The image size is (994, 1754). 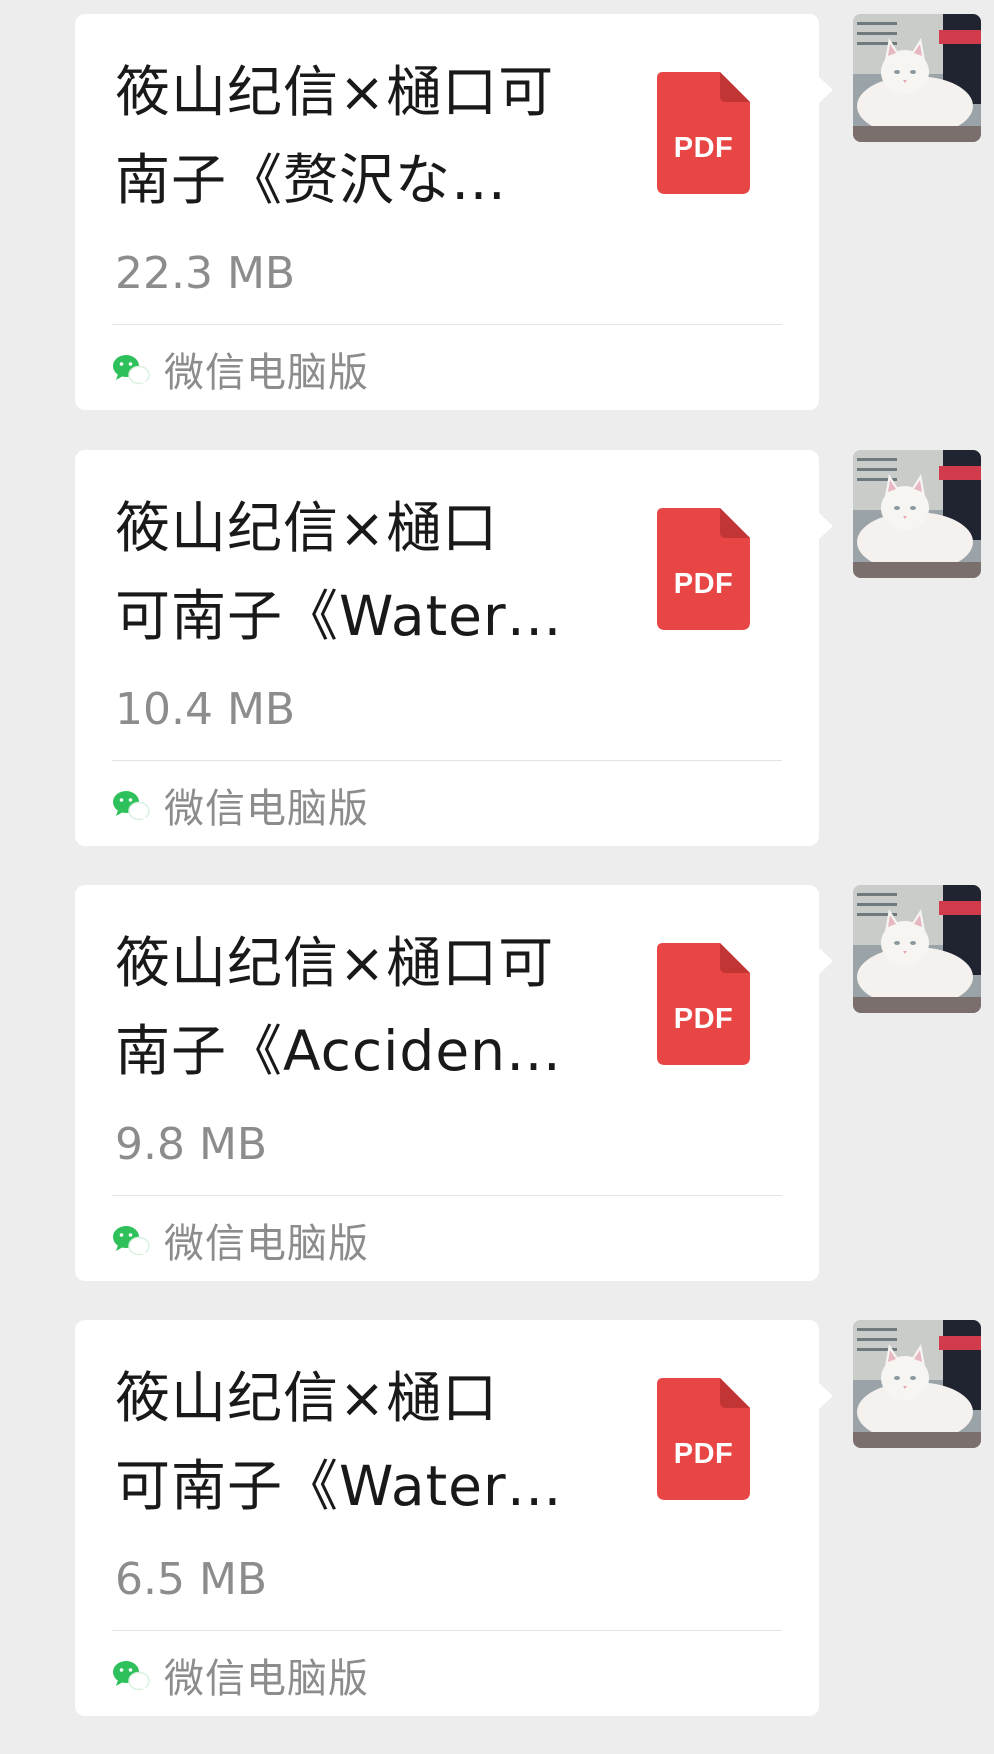 What do you see at coordinates (205, 273) in the screenshot?
I see `file-size: 22.3 MB` at bounding box center [205, 273].